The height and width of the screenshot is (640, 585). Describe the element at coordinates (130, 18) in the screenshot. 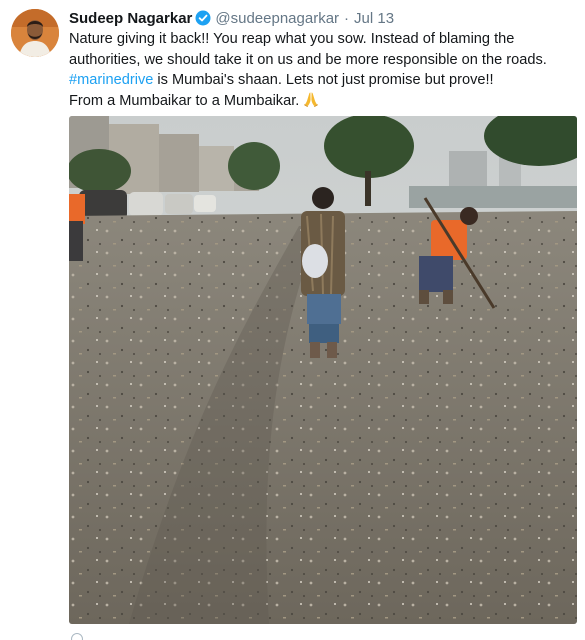

I see `author-name: Sudeep Nagarkar` at that location.